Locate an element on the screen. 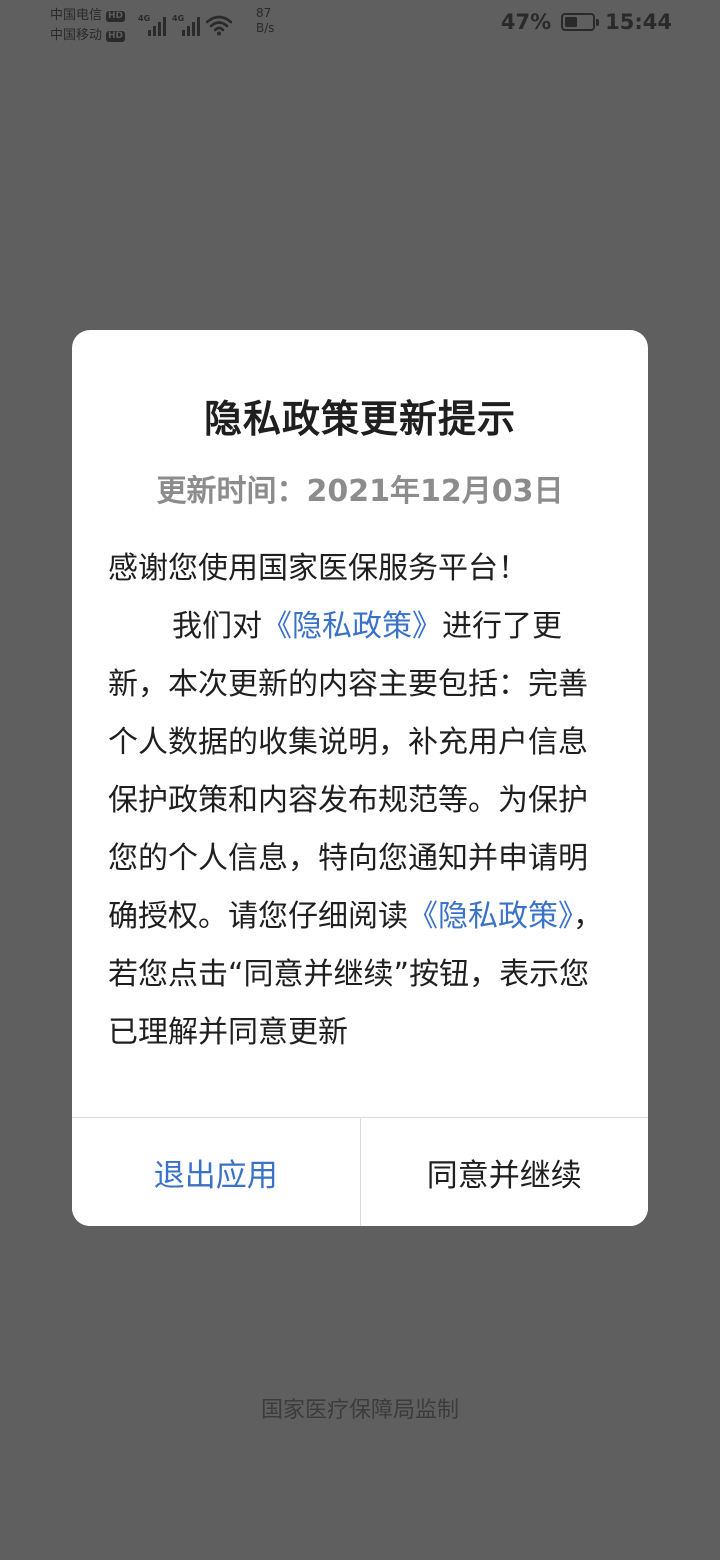 The width and height of the screenshot is (720, 1560). carrier-1-name: 中国电信 is located at coordinates (76, 15).